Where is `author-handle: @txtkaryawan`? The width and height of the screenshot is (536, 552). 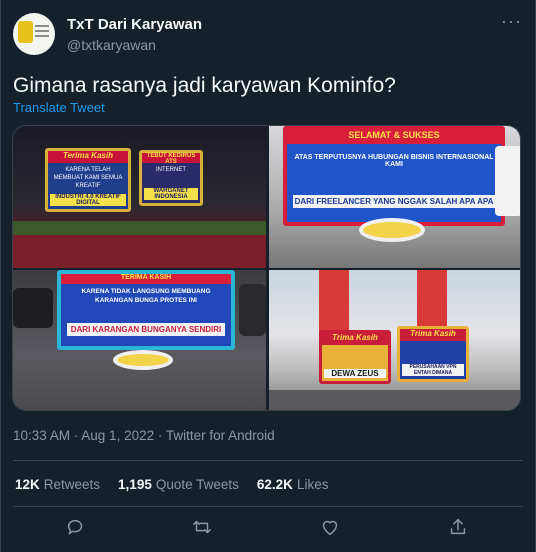 author-handle: @txtkaryawan is located at coordinates (111, 45).